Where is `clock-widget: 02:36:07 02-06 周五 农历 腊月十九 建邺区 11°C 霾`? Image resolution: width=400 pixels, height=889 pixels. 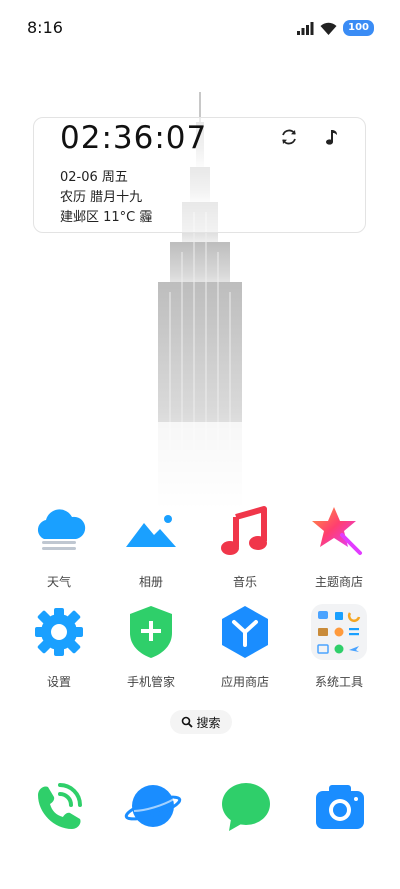
clock-widget: 02:36:07 02-06 周五 农历 腊月十九 建邺区 11°C 霾 is located at coordinates (199, 175).